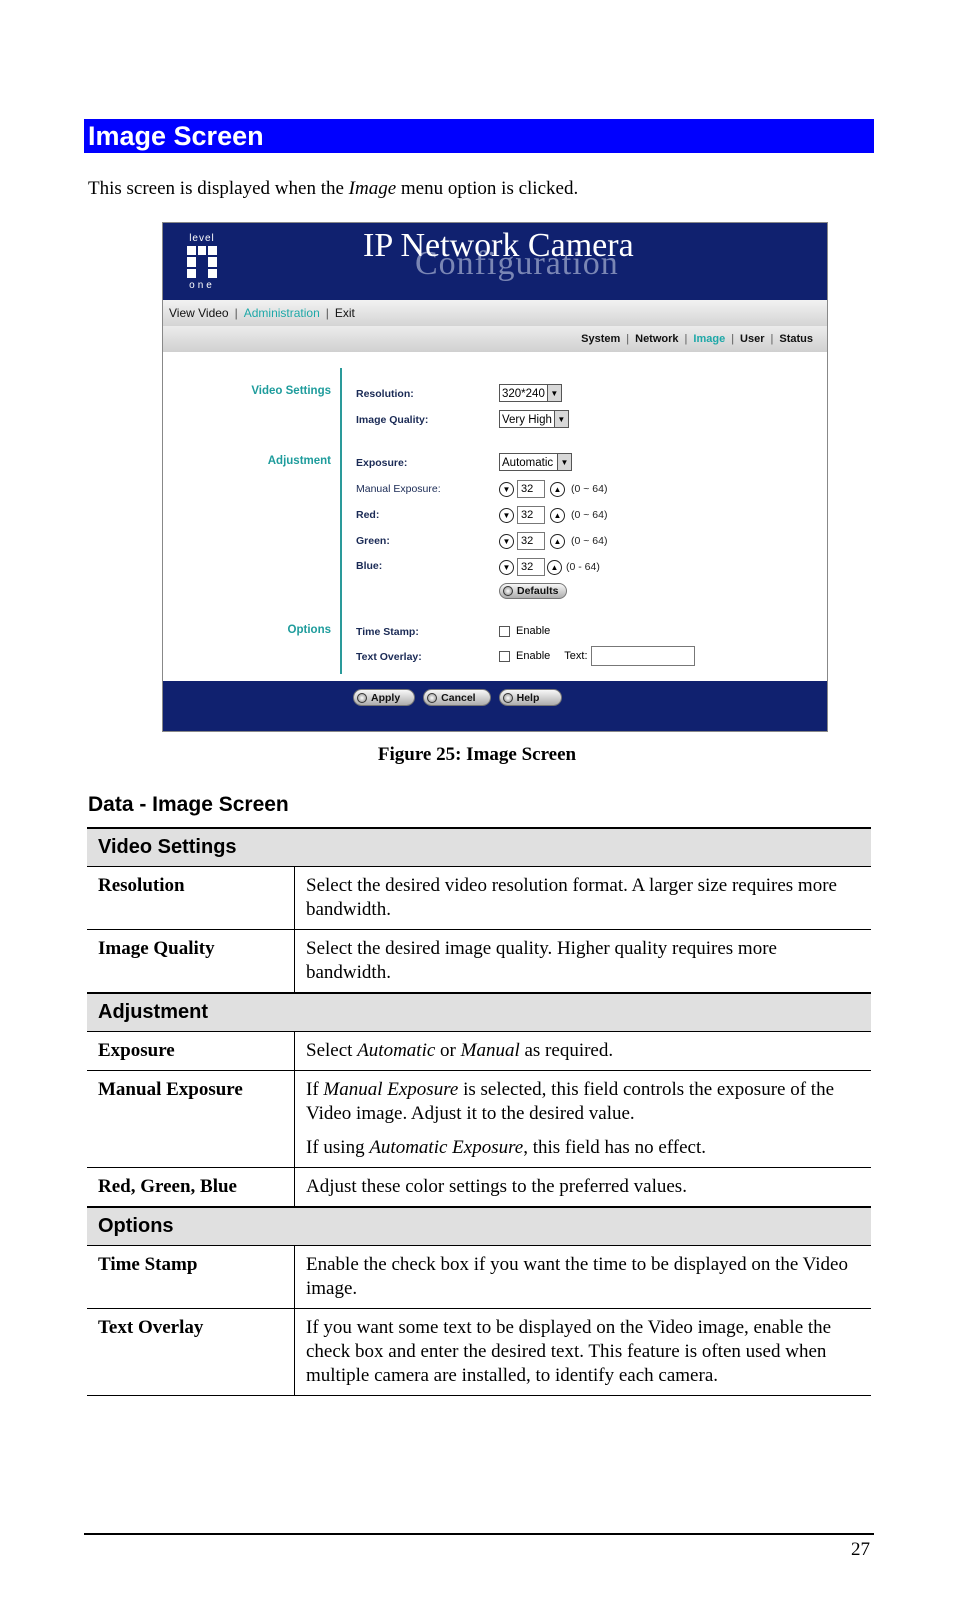 This screenshot has height=1610, width=954. I want to click on text-overlay-enable-label: Enable, so click(533, 656).